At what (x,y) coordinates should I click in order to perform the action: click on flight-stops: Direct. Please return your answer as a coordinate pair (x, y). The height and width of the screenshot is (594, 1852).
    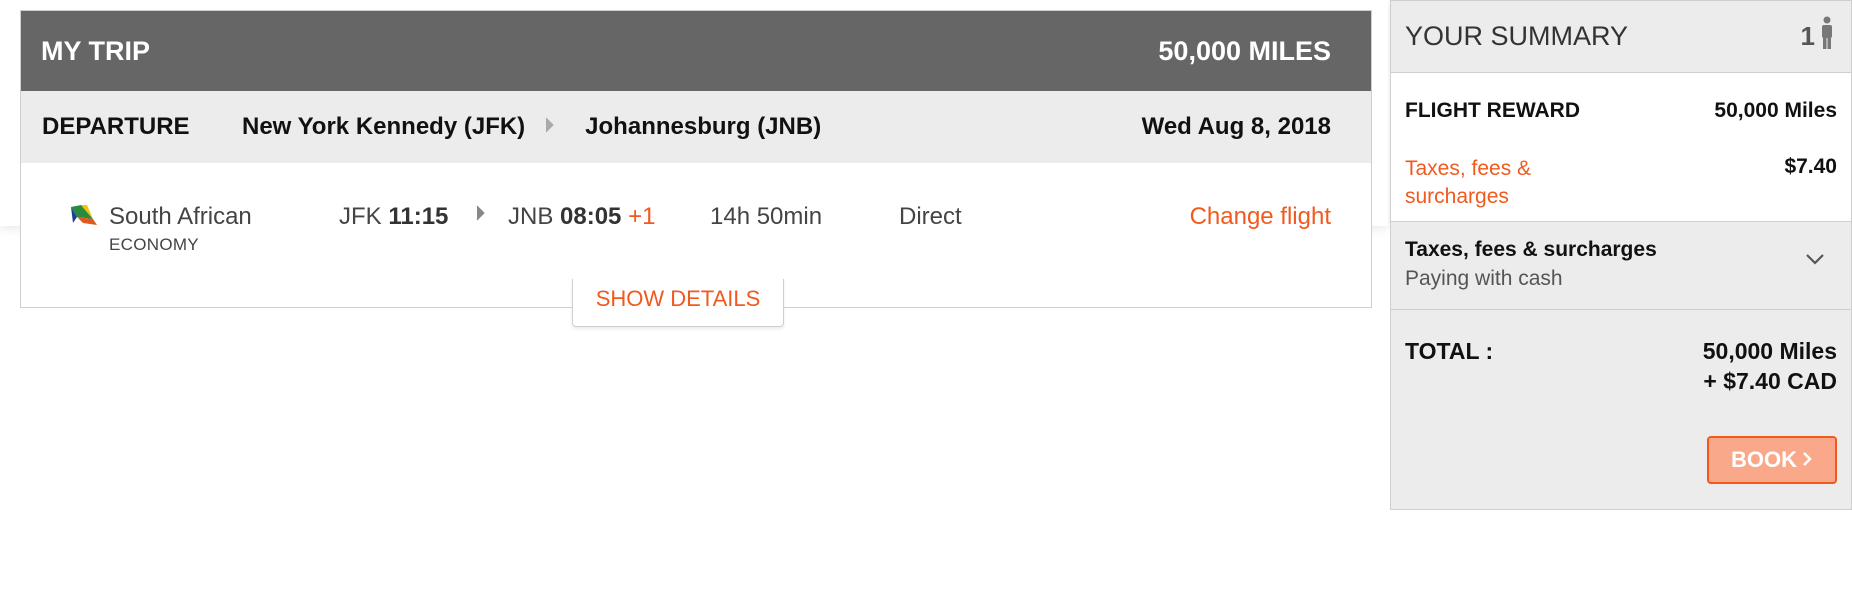
    Looking at the image, I should click on (930, 216).